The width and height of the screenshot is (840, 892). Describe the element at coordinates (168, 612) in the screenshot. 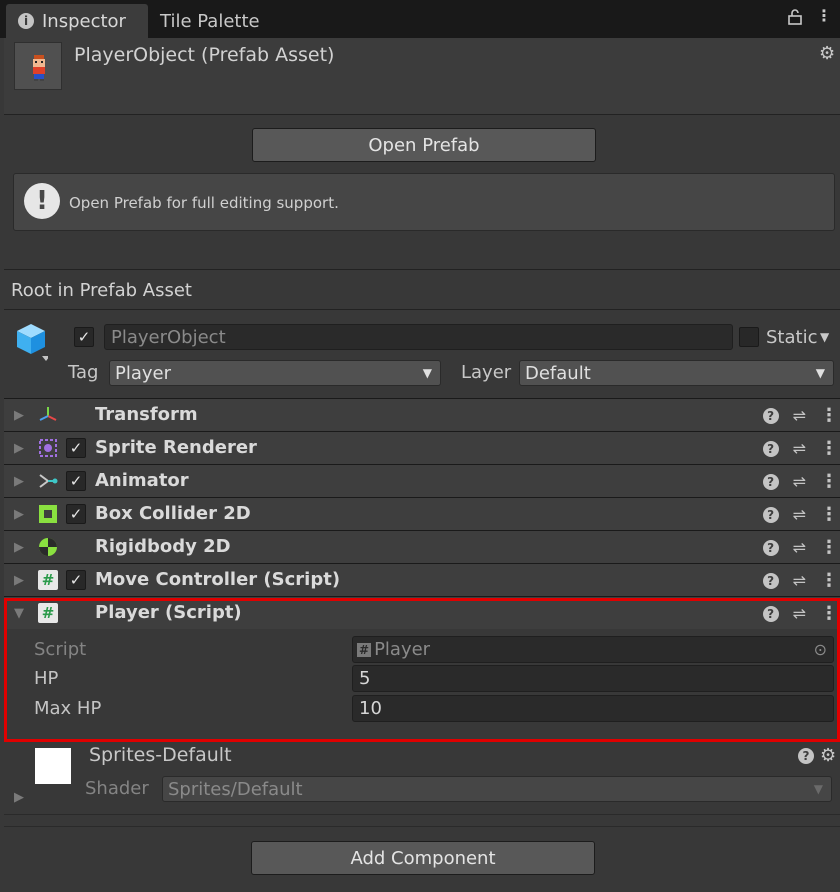

I see `component-name: Player (Script)` at that location.